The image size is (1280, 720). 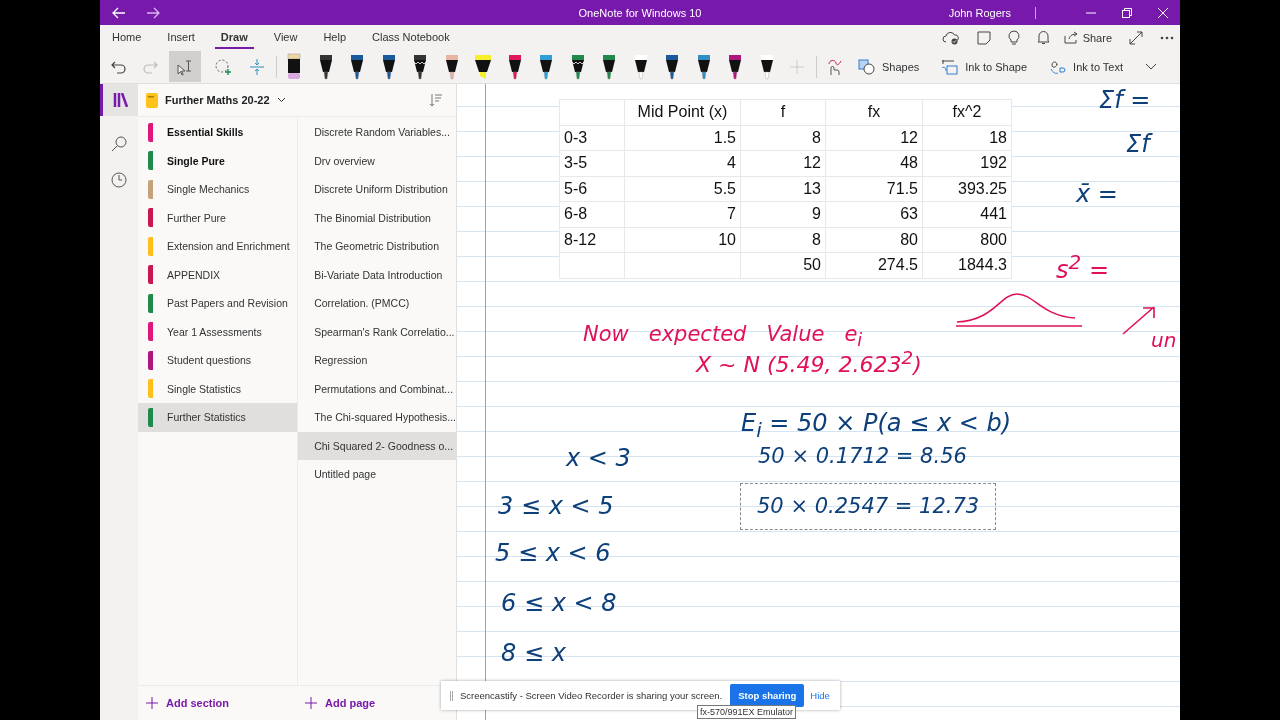 What do you see at coordinates (682, 112) in the screenshot?
I see `column-header: Mid Point (x)` at bounding box center [682, 112].